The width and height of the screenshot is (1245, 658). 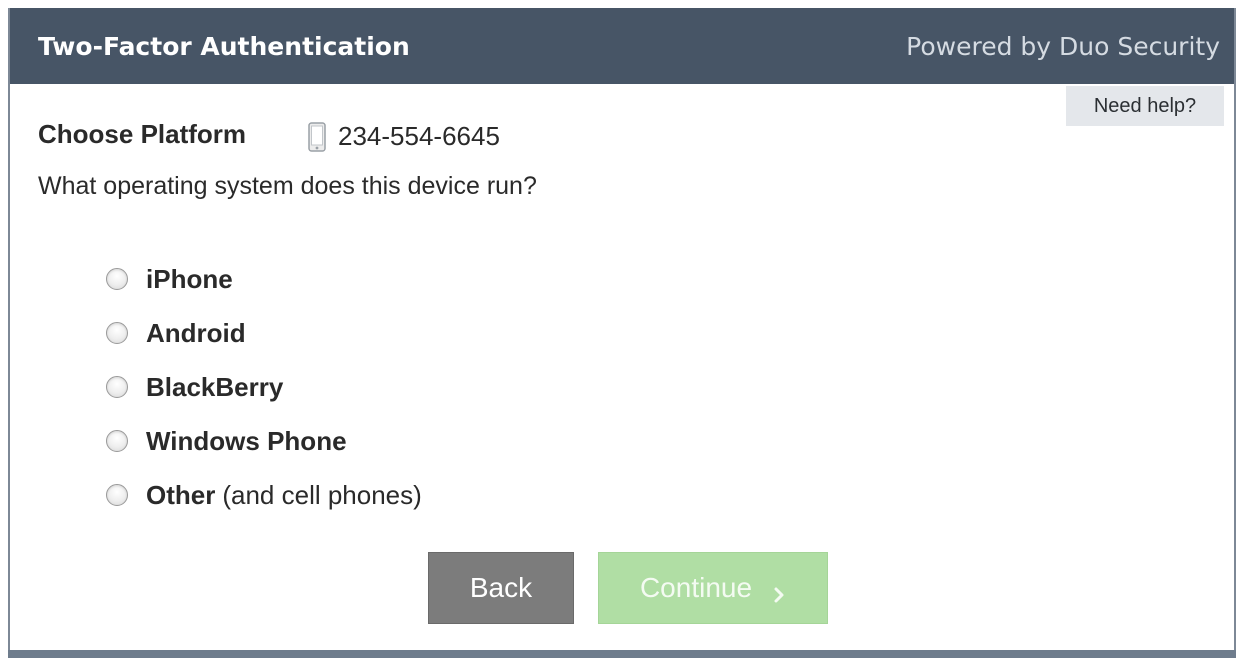 What do you see at coordinates (246, 440) in the screenshot?
I see `option-label: Windows Phone` at bounding box center [246, 440].